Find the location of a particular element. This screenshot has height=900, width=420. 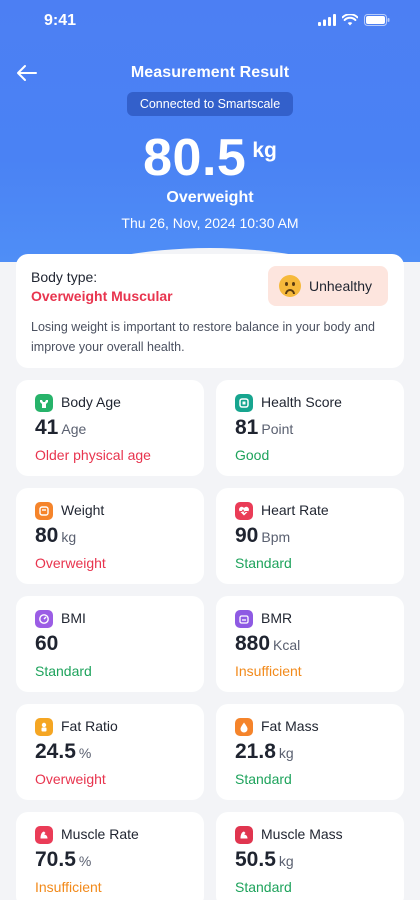

metric-status: Older physical age is located at coordinates (93, 455).